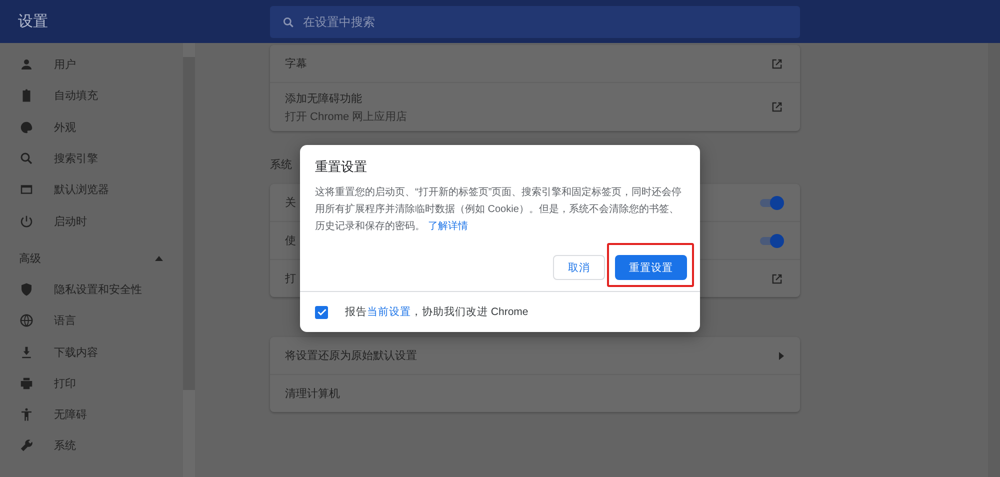  What do you see at coordinates (535, 22) in the screenshot?
I see `search-field: 在设置中搜索` at bounding box center [535, 22].